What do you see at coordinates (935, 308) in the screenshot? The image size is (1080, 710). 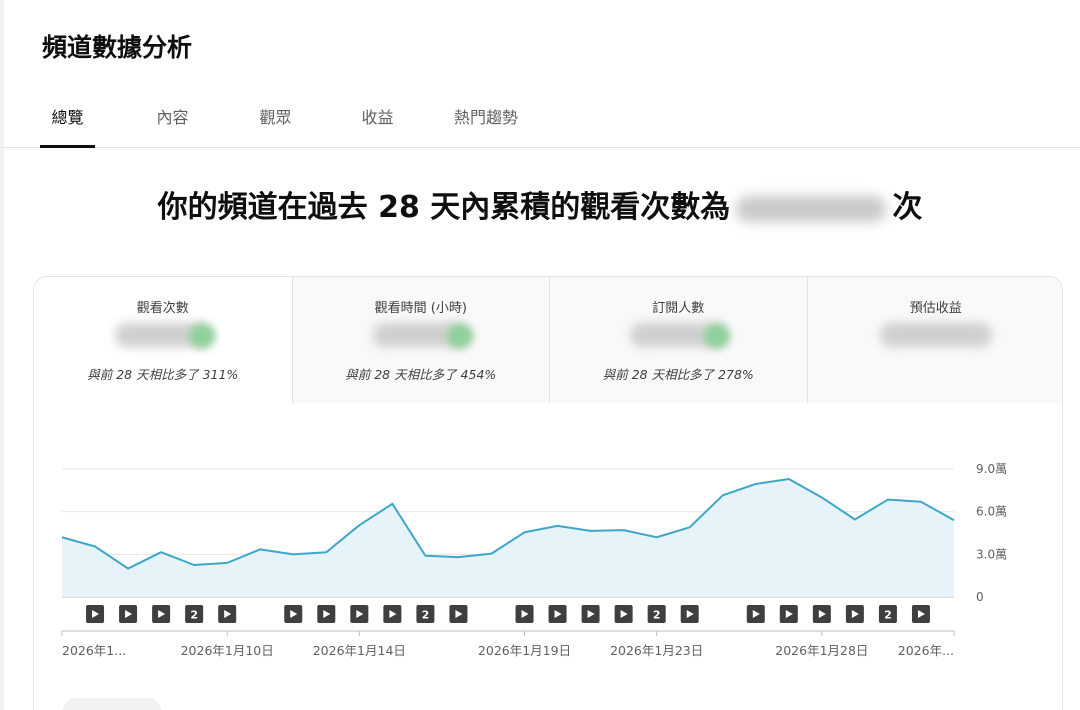 I see `metric-label: 預估收益` at bounding box center [935, 308].